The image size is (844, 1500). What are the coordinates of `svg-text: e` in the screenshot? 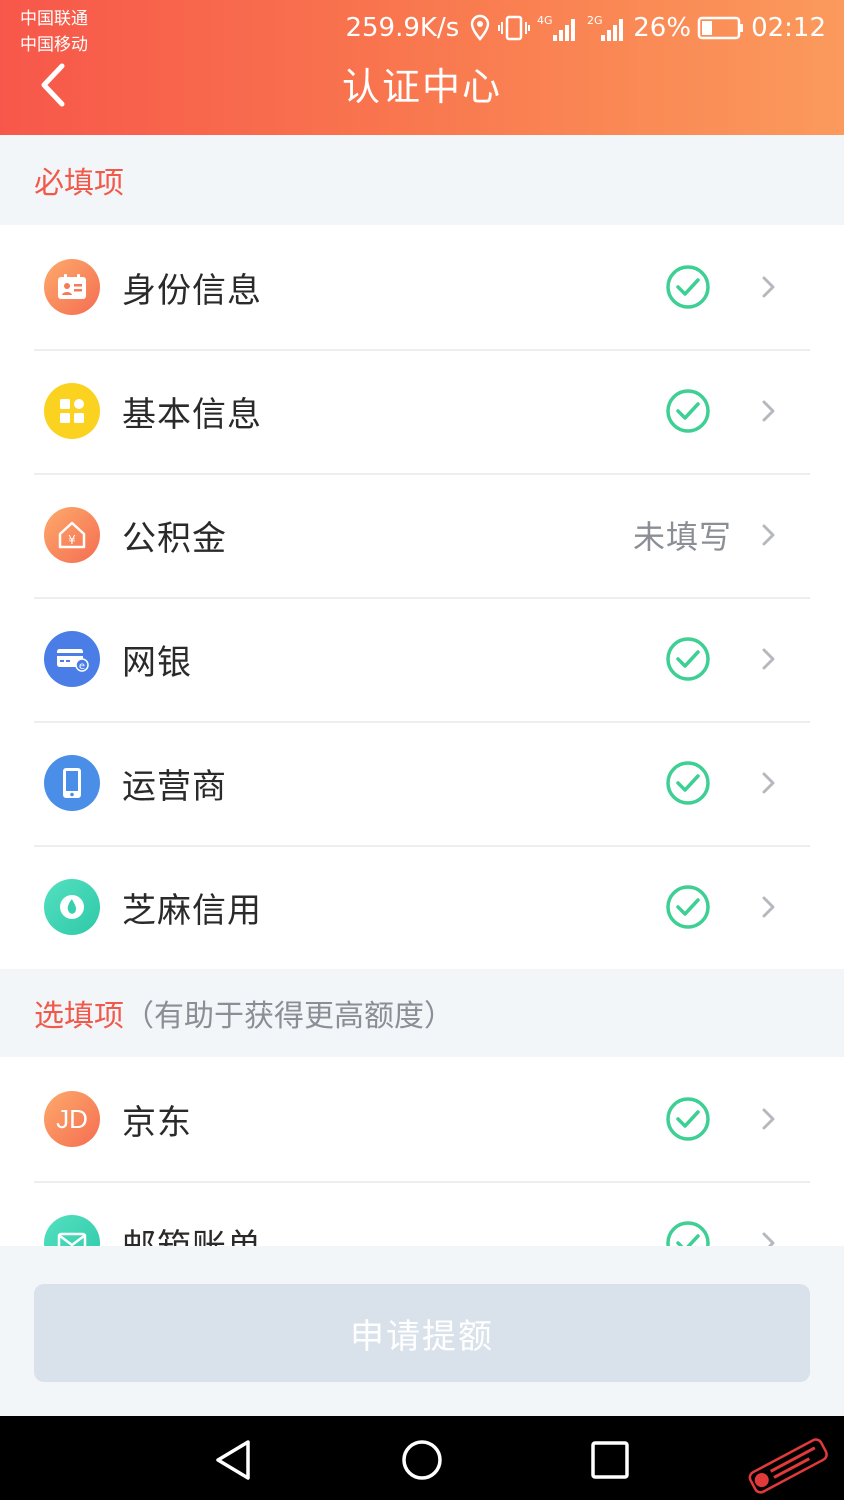 It's located at (82, 666).